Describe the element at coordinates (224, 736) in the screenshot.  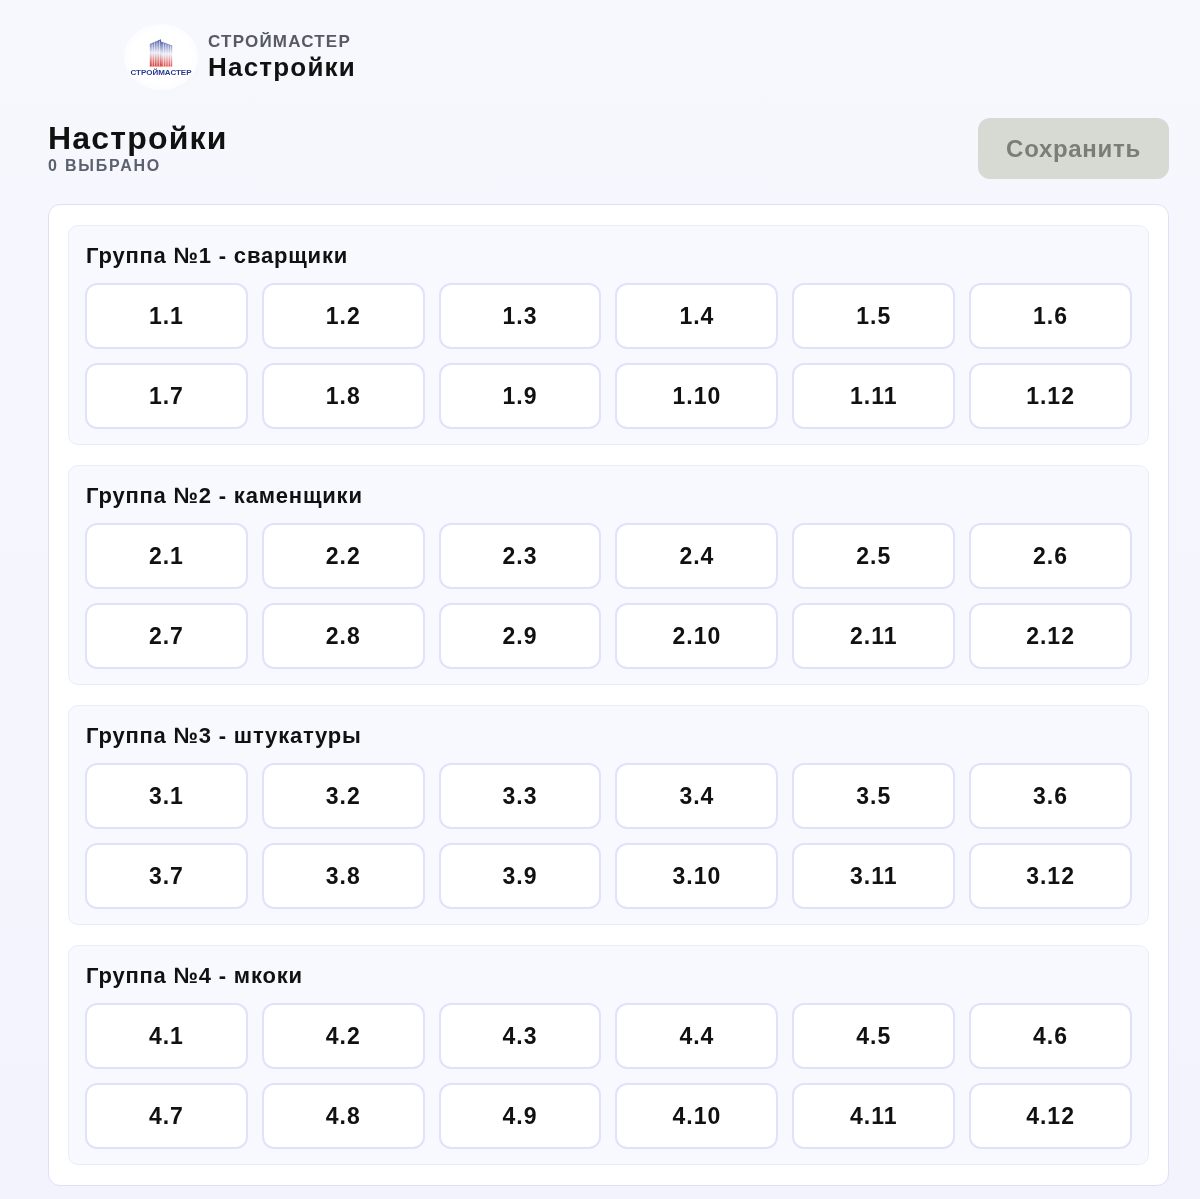
I see `group-title: Группа №3 - штукатуры` at that location.